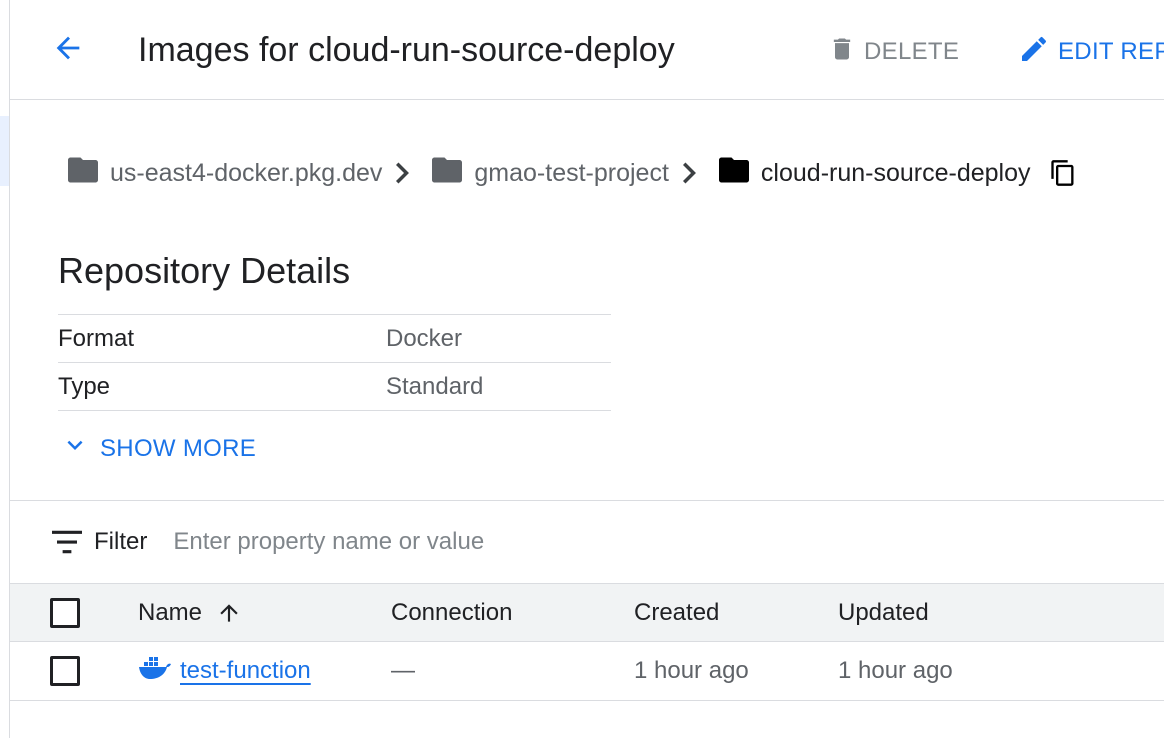  Describe the element at coordinates (676, 612) in the screenshot. I see `column-header-created: Created` at that location.